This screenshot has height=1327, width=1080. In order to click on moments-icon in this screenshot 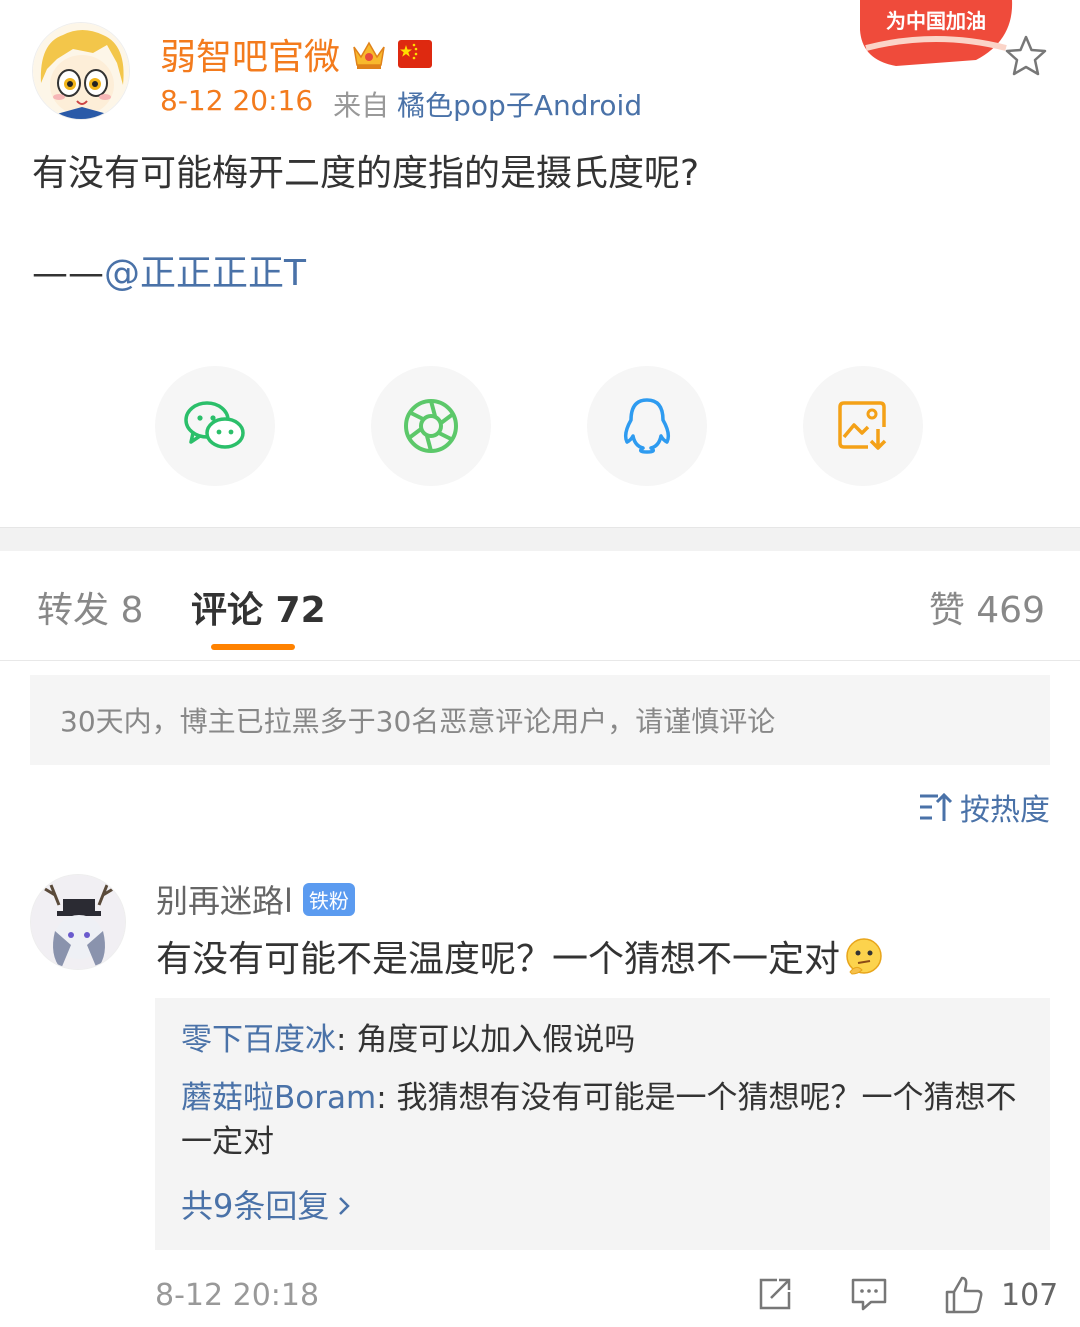, I will do `click(431, 426)`.